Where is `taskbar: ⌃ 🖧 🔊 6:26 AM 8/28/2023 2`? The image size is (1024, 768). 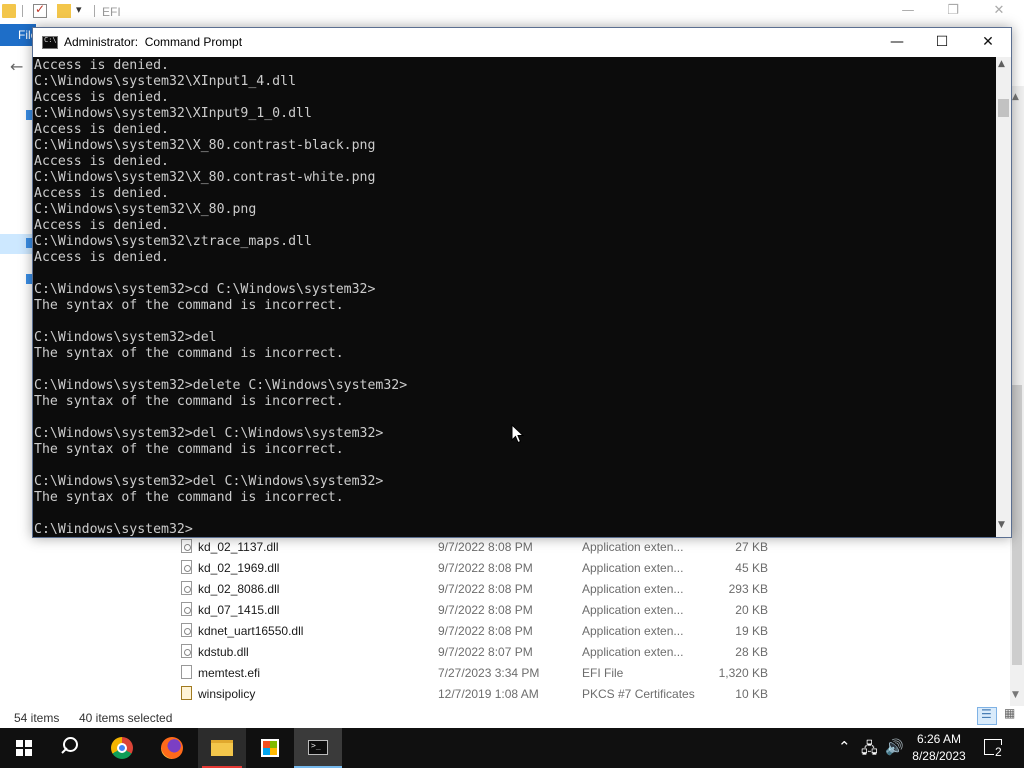
taskbar: ⌃ 🖧 🔊 6:26 AM 8/28/2023 2 is located at coordinates (512, 748).